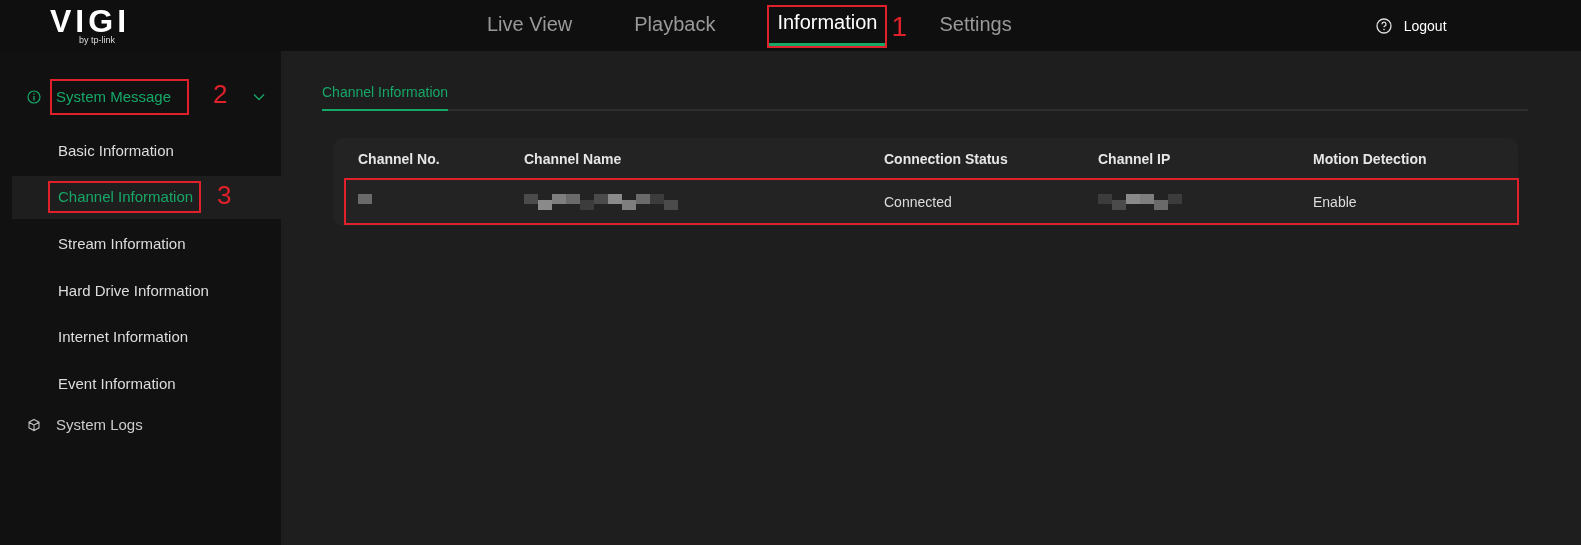 Image resolution: width=1581 pixels, height=545 pixels. Describe the element at coordinates (385, 96) in the screenshot. I see `sub-tab: Channel Information` at that location.